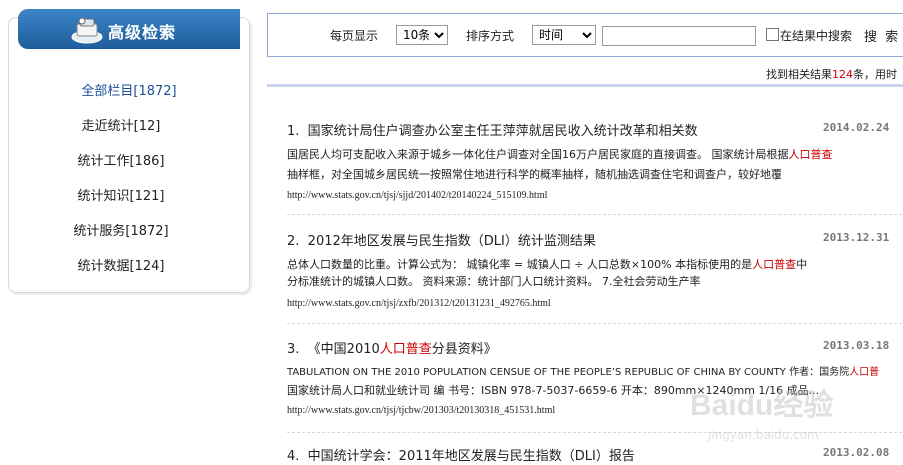  Describe the element at coordinates (842, 74) in the screenshot. I see `result-count: 124` at that location.